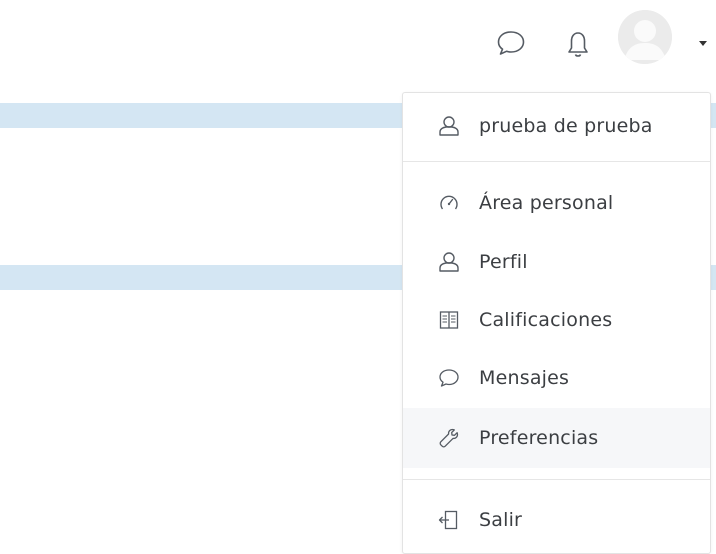 This screenshot has height=554, width=716. What do you see at coordinates (645, 37) in the screenshot?
I see `user-avatar` at bounding box center [645, 37].